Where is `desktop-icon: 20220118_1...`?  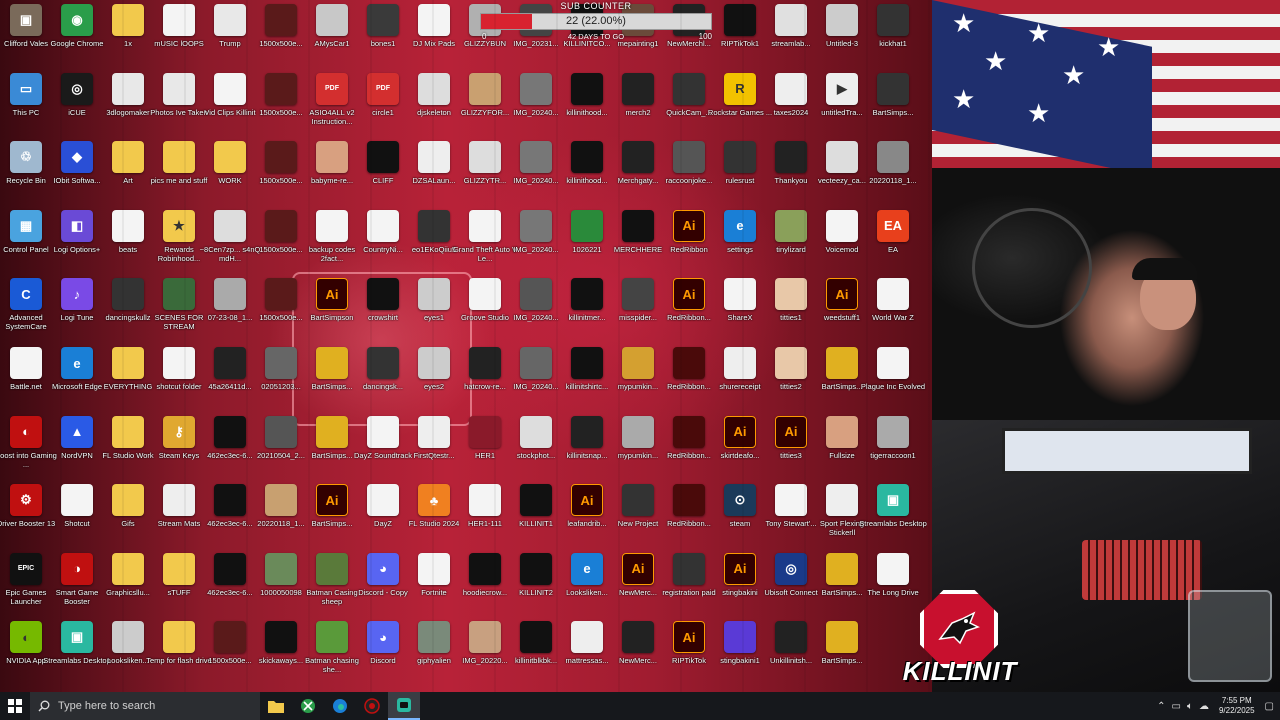
desktop-icon: 20220118_1... is located at coordinates (893, 175).